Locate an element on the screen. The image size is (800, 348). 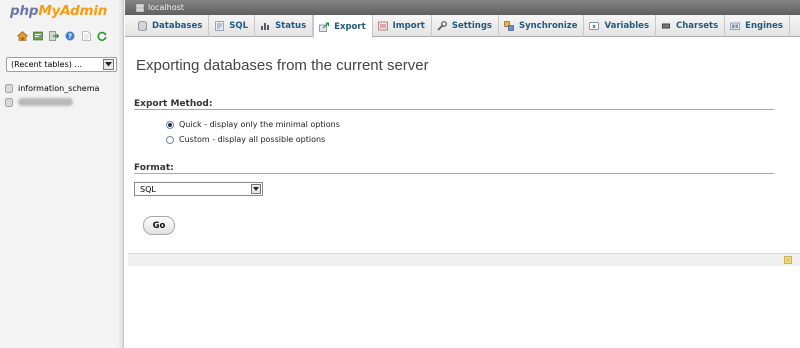
server-name: localhost is located at coordinates (166, 7).